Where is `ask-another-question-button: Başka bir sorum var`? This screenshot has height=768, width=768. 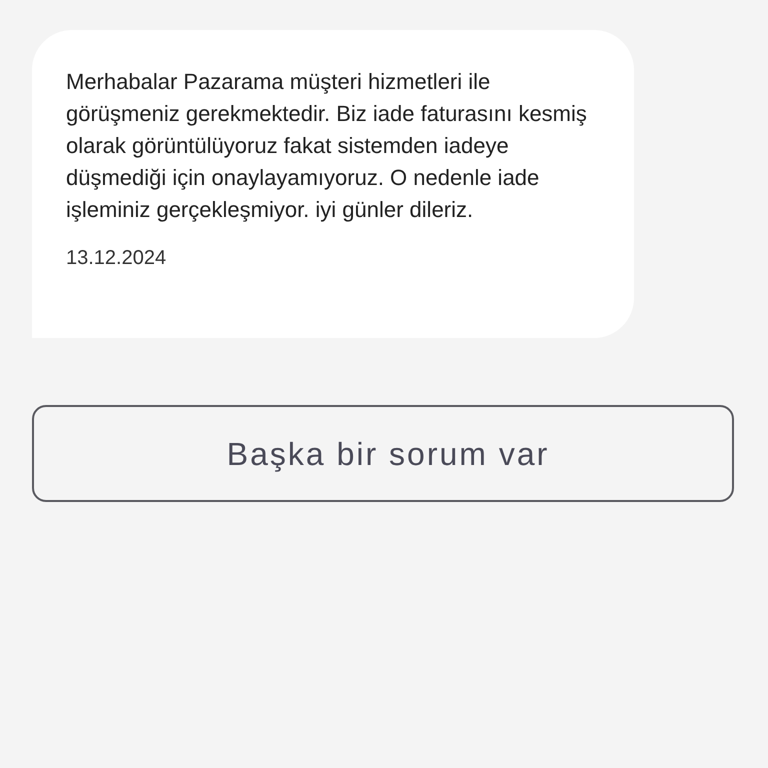 ask-another-question-button: Başka bir sorum var is located at coordinates (383, 453).